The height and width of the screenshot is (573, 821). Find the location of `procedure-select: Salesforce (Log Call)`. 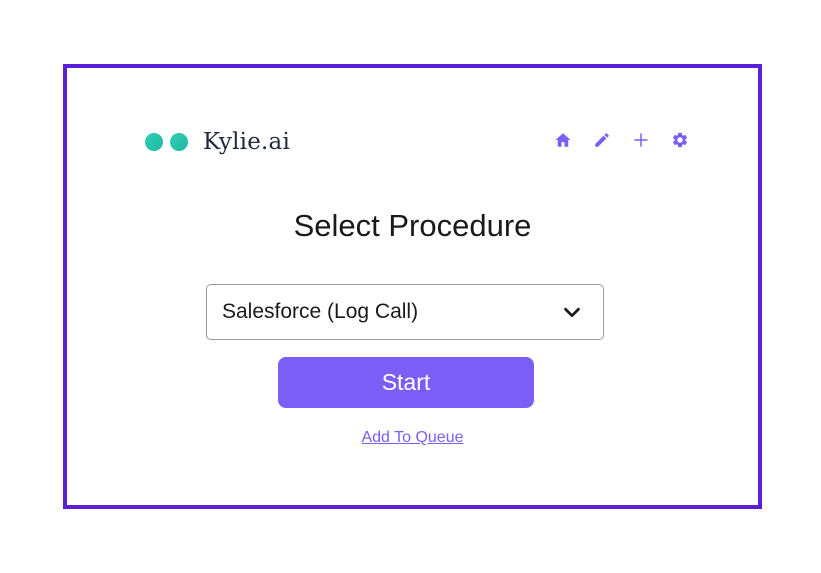

procedure-select: Salesforce (Log Call) is located at coordinates (405, 312).